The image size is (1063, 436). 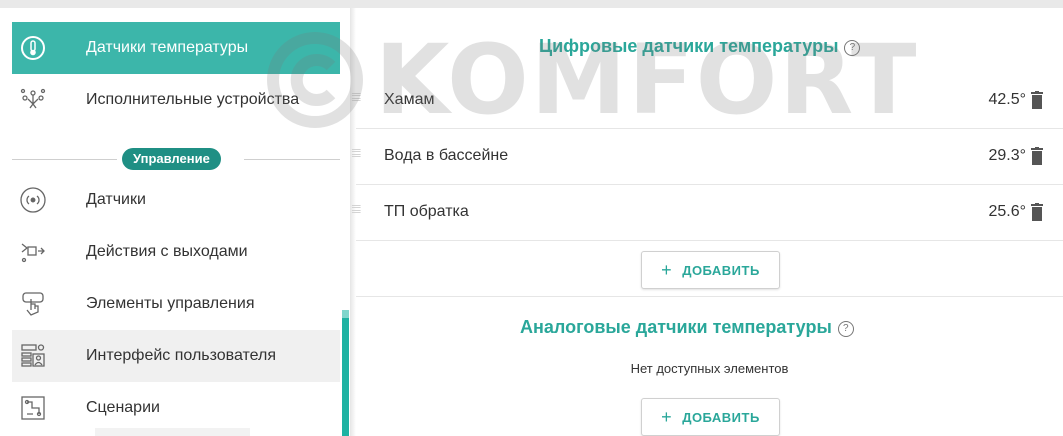 What do you see at coordinates (709, 368) in the screenshot?
I see `empty-state-text: Нет доступных элементов` at bounding box center [709, 368].